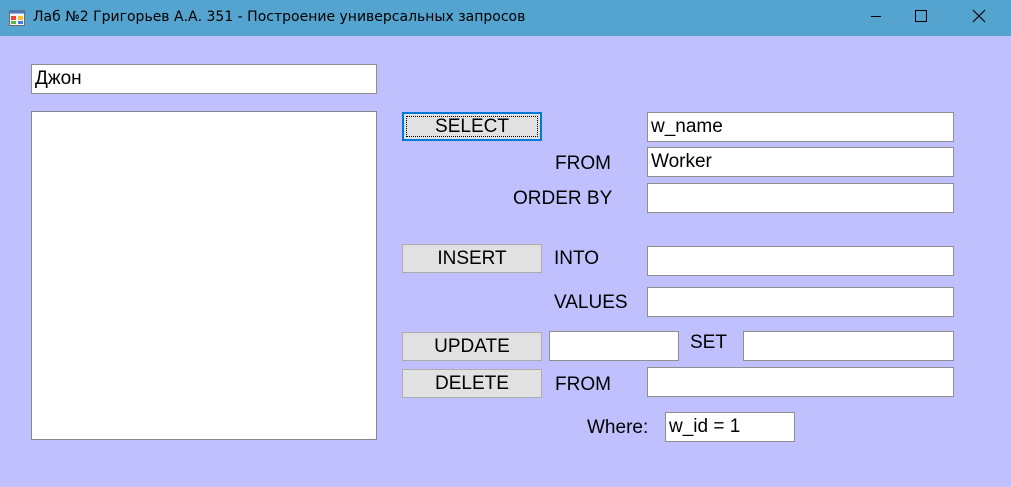 Image resolution: width=1011 pixels, height=487 pixels. I want to click on app-form-icon, so click(17, 18).